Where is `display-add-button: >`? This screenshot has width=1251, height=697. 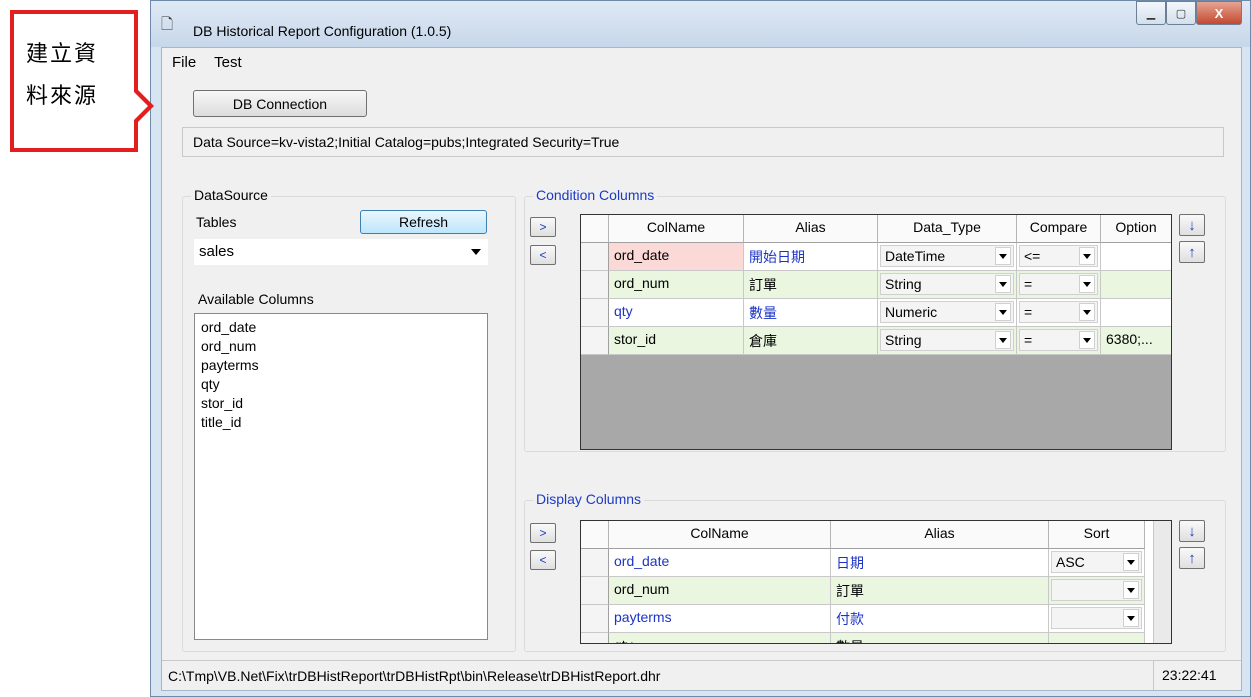 display-add-button: > is located at coordinates (543, 533).